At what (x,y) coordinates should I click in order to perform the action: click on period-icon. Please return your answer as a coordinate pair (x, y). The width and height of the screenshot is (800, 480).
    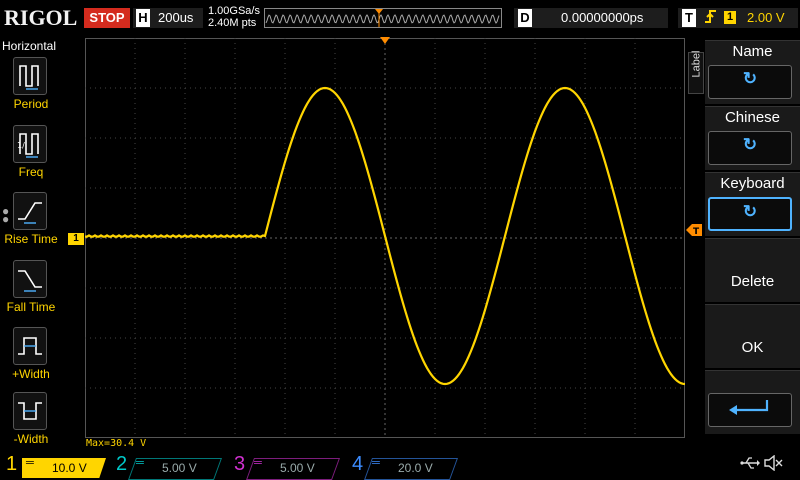
    Looking at the image, I should click on (30, 76).